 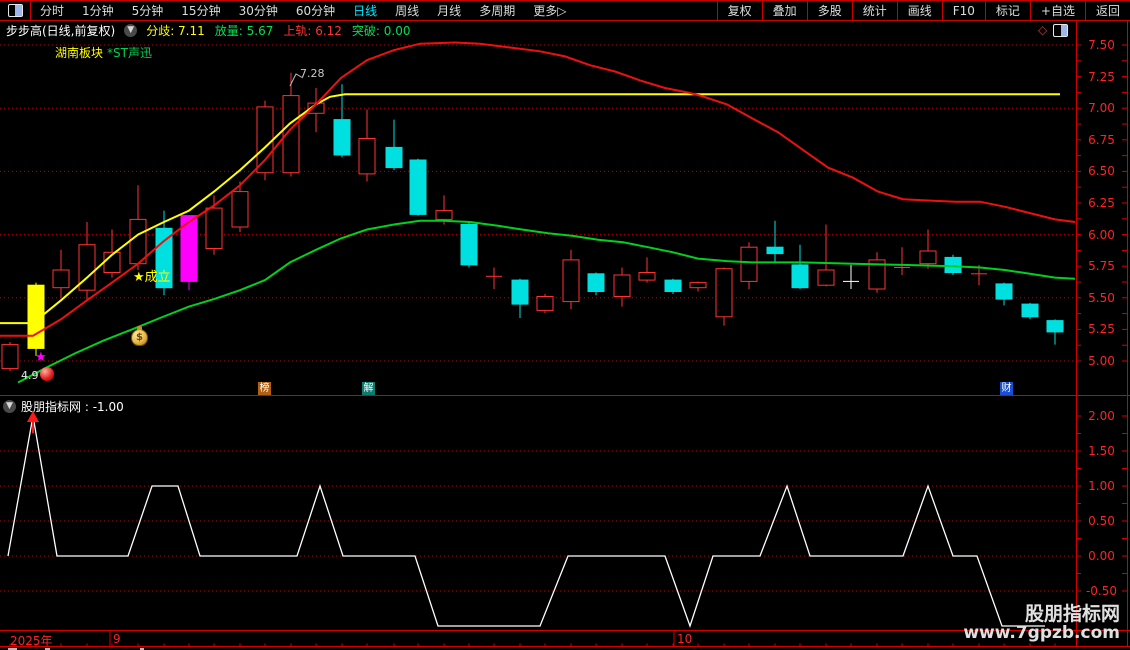 I want to click on period-tabs: 分时 1分钟 5分钟 15分钟 30分钟 60分钟 日线 周线 月线 多周期 更多▷, so click(x=303, y=10).